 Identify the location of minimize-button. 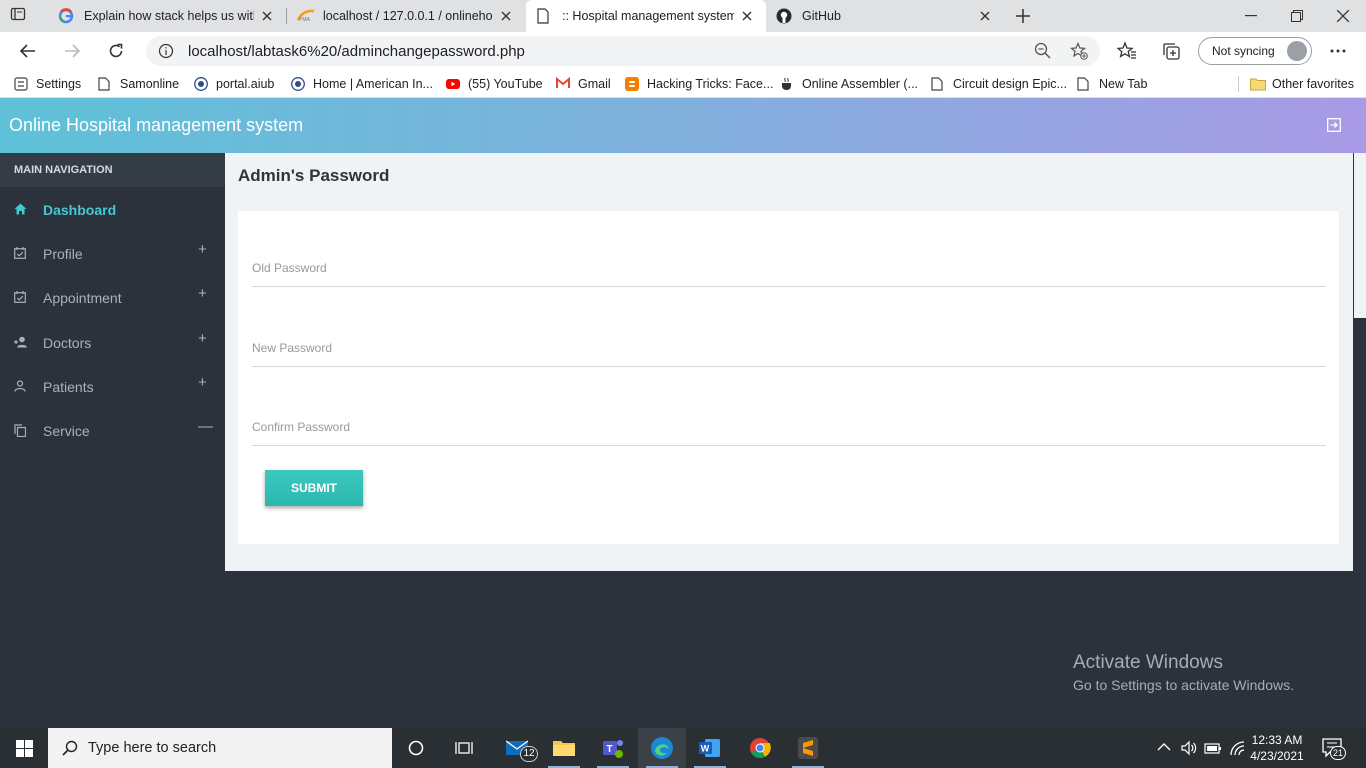
(1251, 16).